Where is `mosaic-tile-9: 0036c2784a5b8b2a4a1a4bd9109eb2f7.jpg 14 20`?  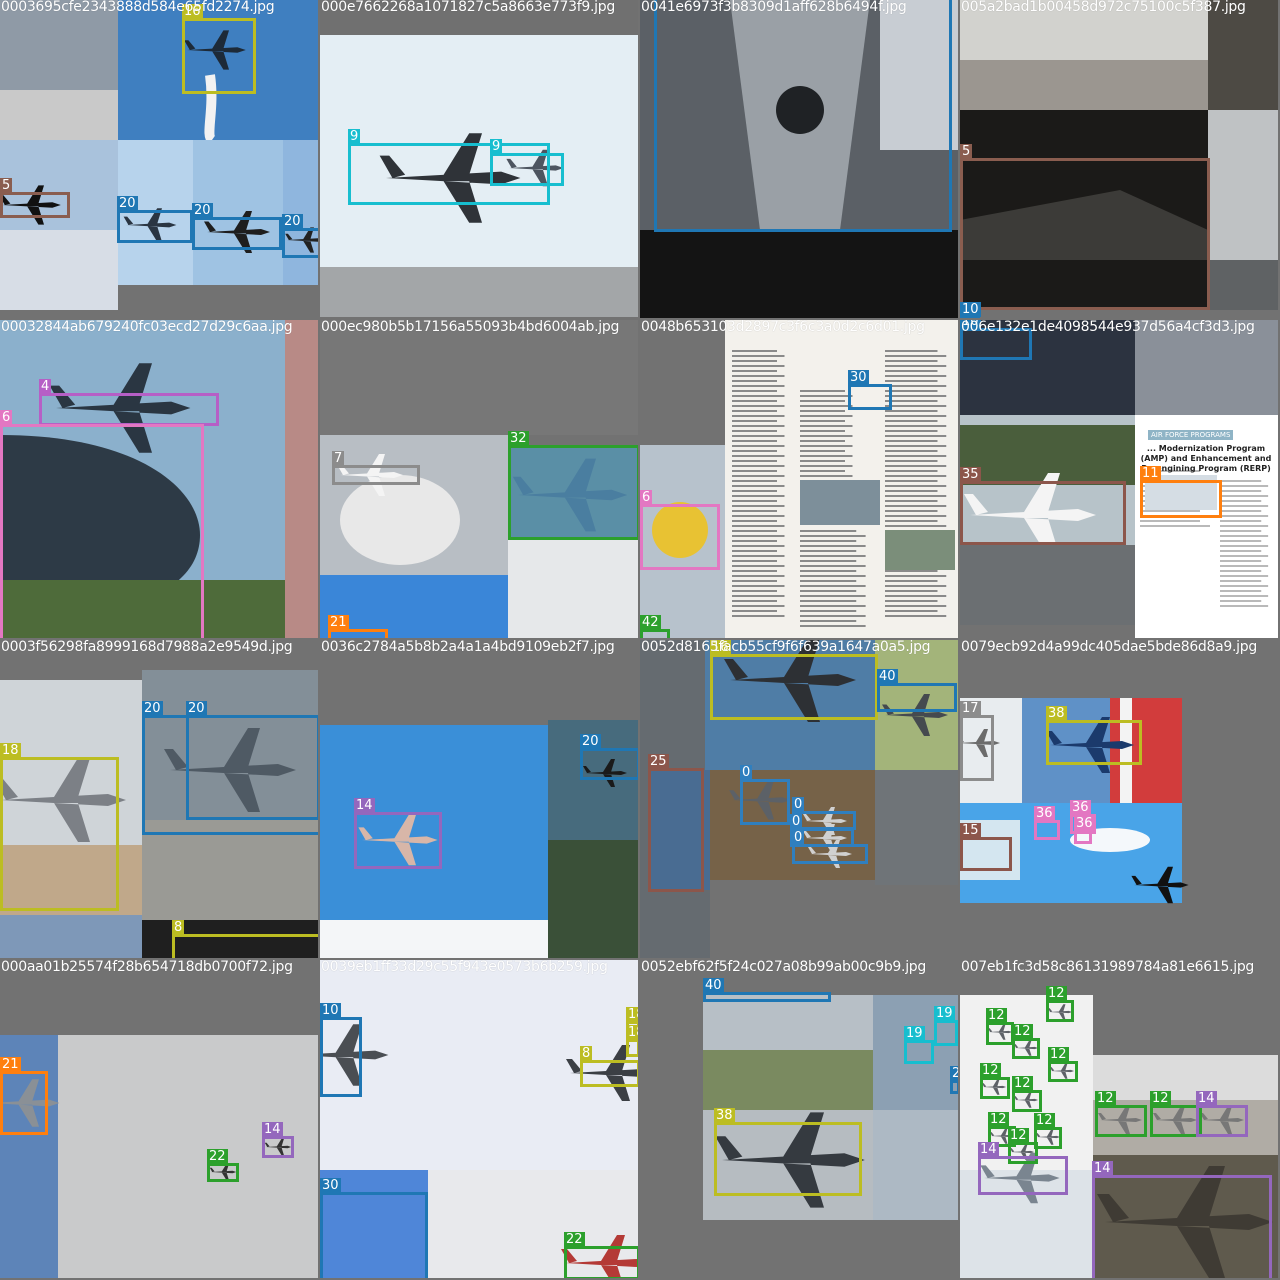 mosaic-tile-9: 0036c2784a5b8b2a4a1a4bd9109eb2f7.jpg 14 20 is located at coordinates (479, 799).